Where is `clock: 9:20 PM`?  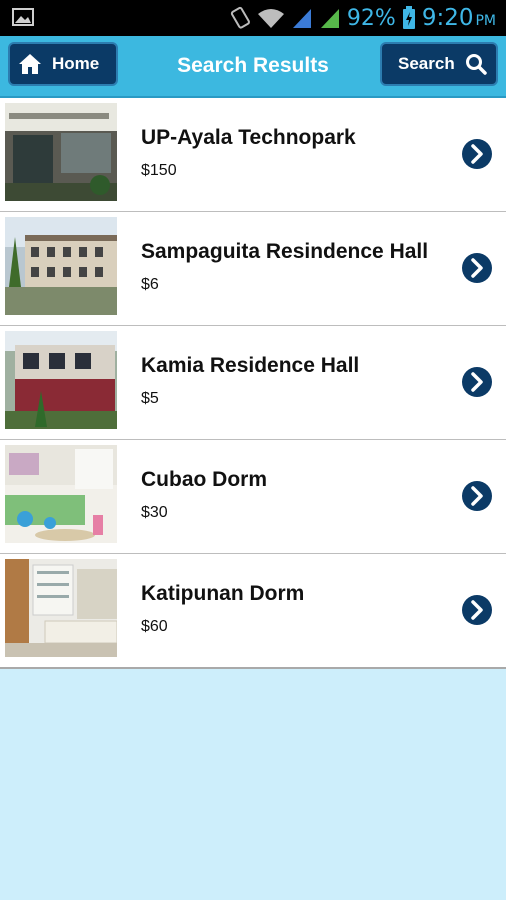 clock: 9:20 PM is located at coordinates (458, 18).